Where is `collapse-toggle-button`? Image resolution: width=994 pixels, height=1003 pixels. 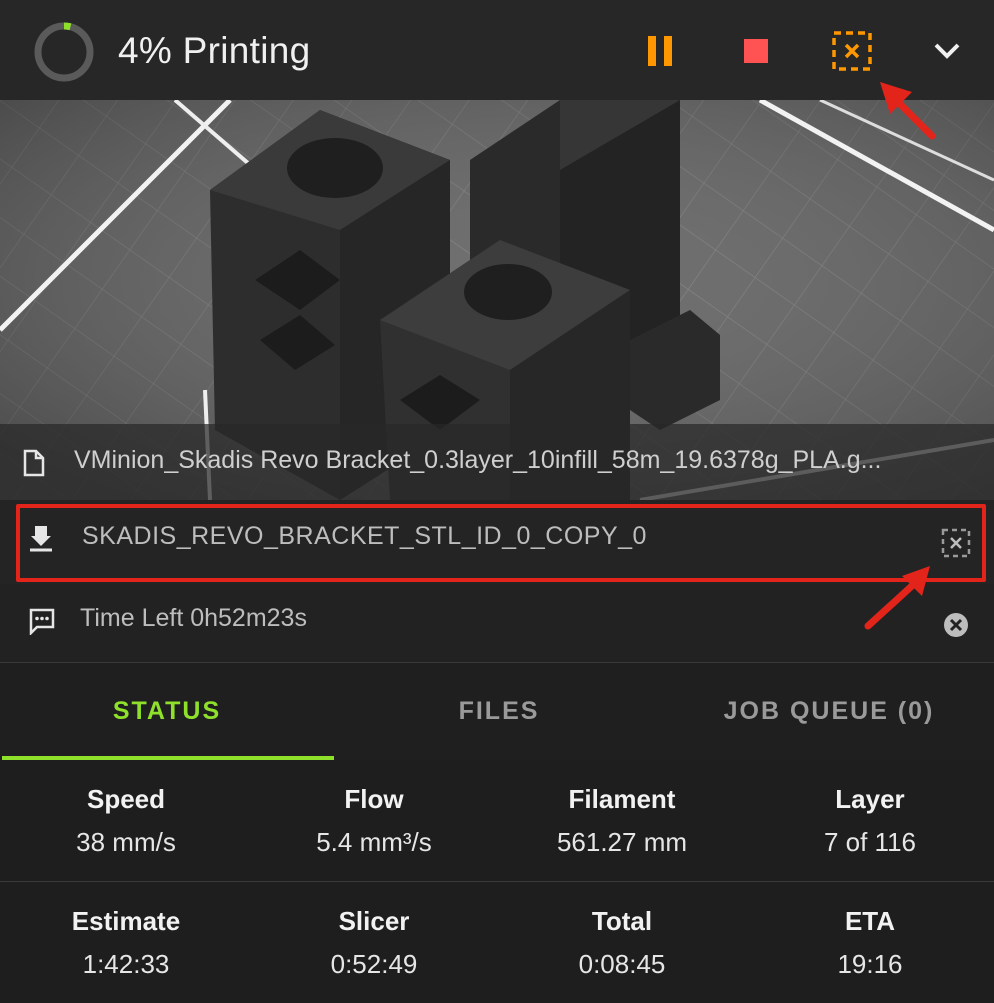 collapse-toggle-button is located at coordinates (947, 51).